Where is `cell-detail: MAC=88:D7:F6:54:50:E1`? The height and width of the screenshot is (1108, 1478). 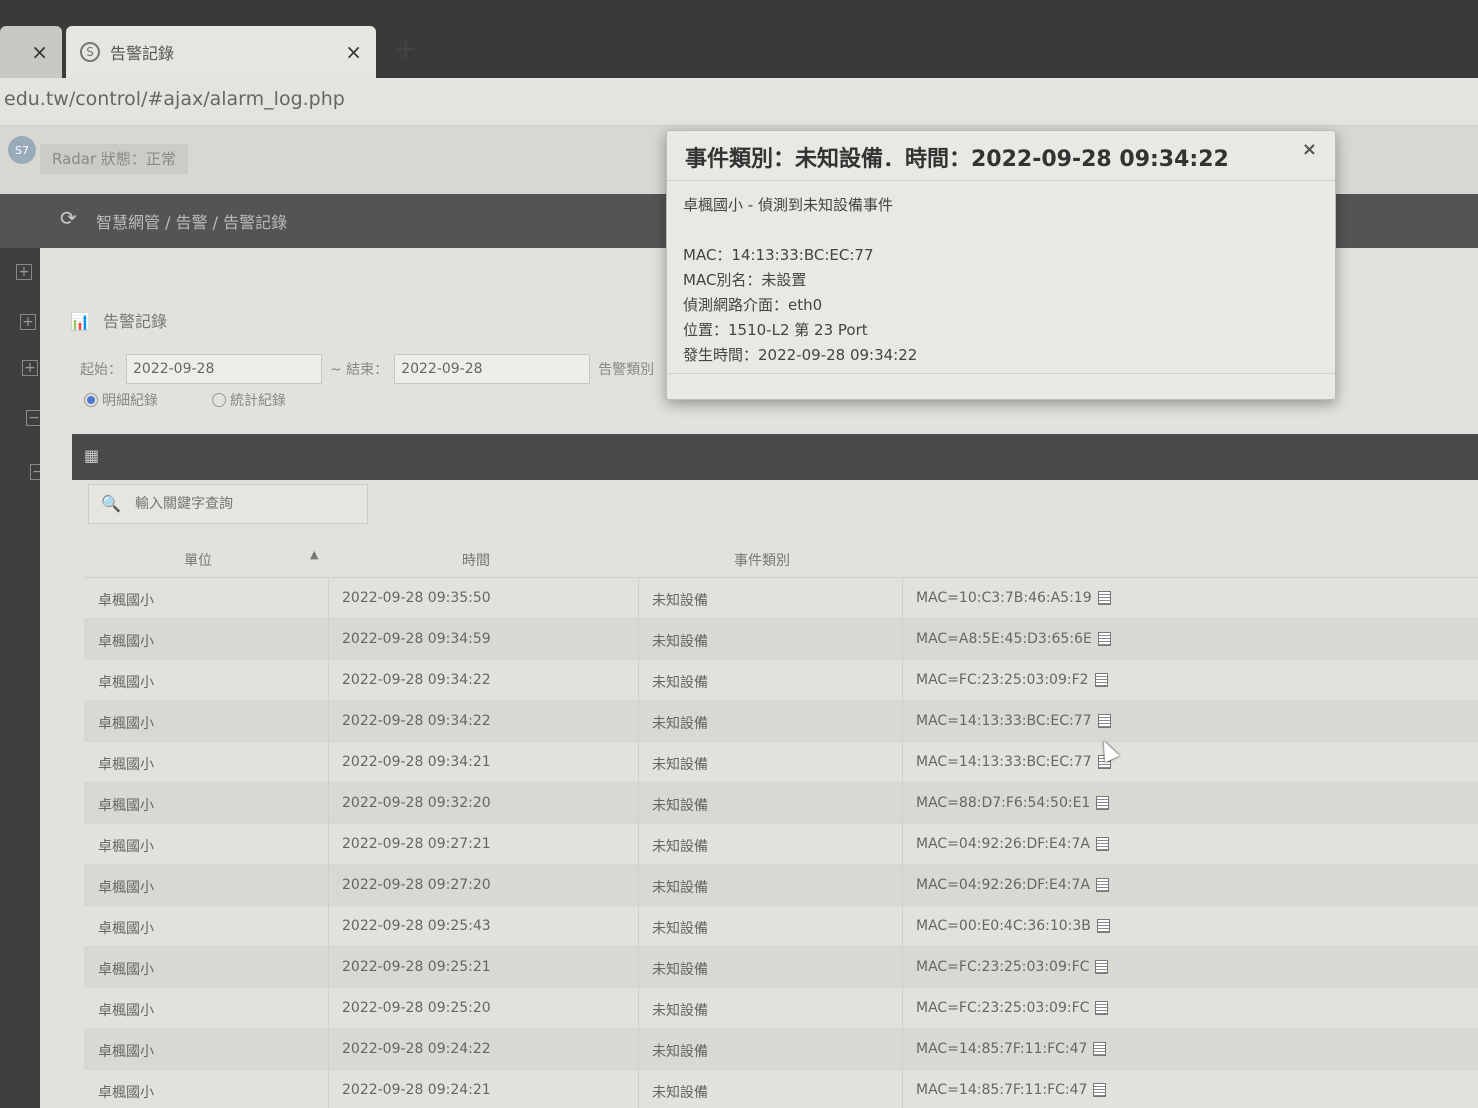
cell-detail: MAC=88:D7:F6:54:50:E1 is located at coordinates (1013, 803).